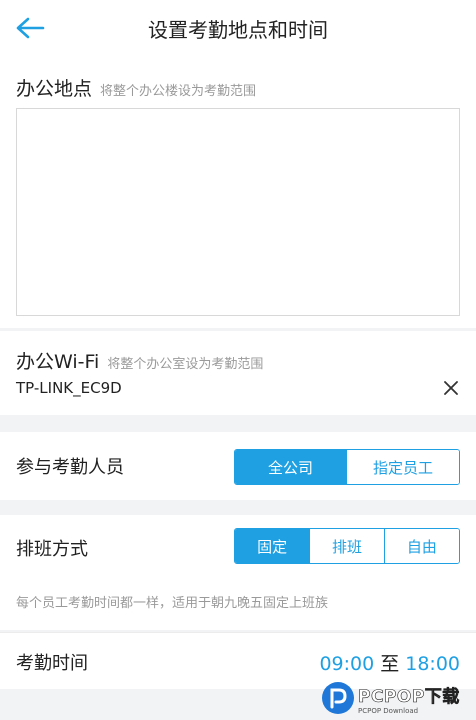  Describe the element at coordinates (388, 710) in the screenshot. I see `watermark-sub-text: PCPOP Download` at that location.